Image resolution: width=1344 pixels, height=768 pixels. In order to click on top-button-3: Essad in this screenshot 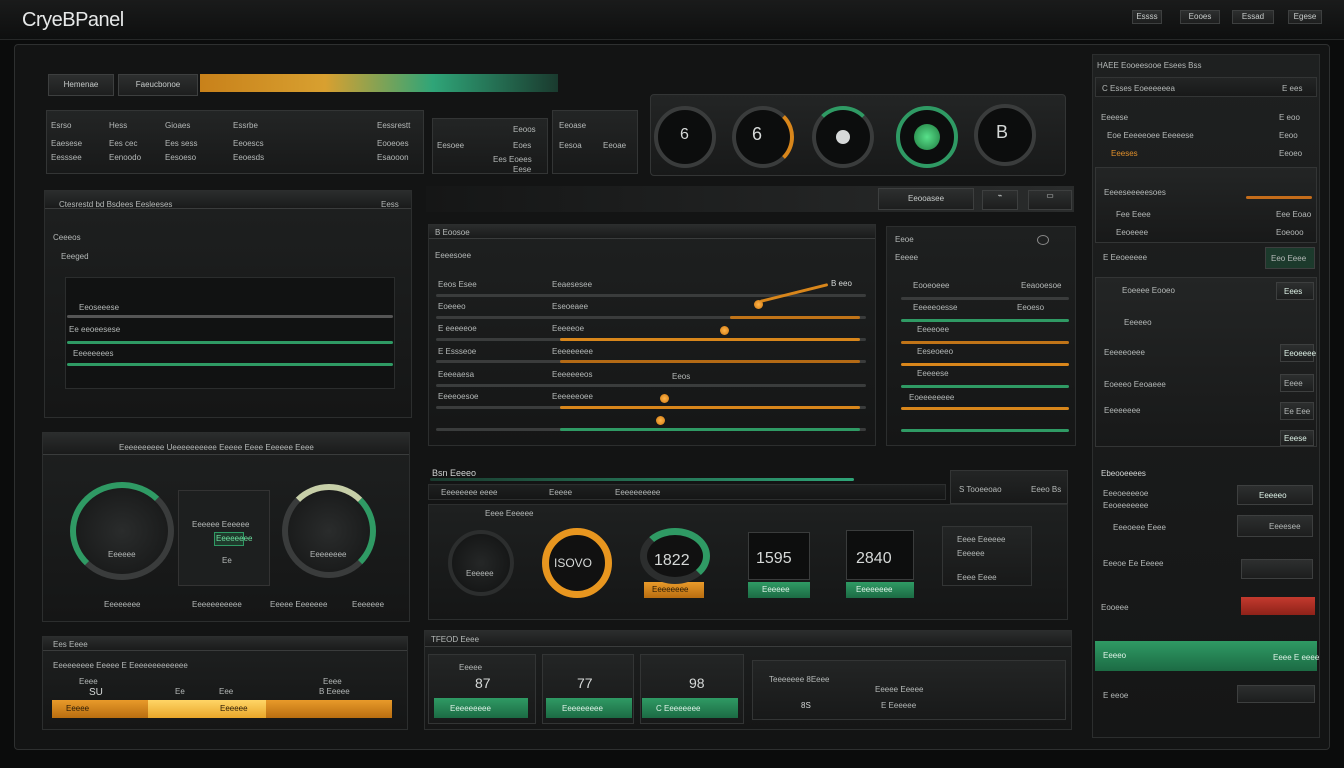, I will do `click(1253, 17)`.